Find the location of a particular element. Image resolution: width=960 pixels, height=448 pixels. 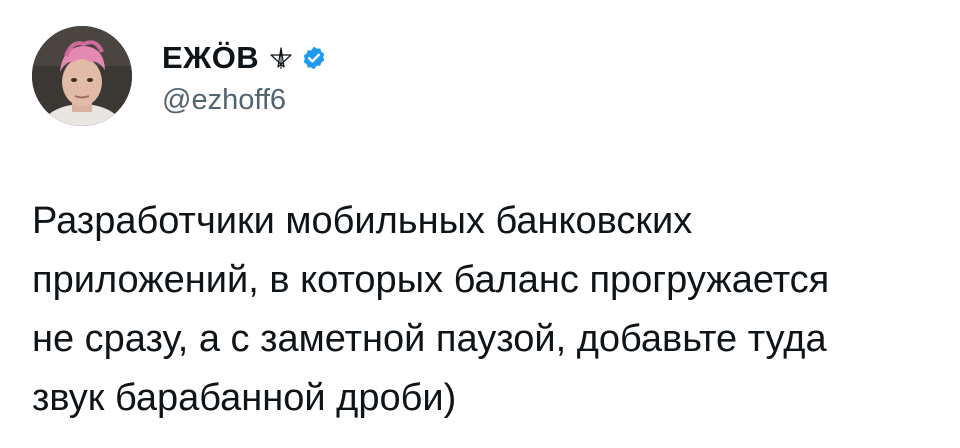

avatar-image is located at coordinates (82, 76).